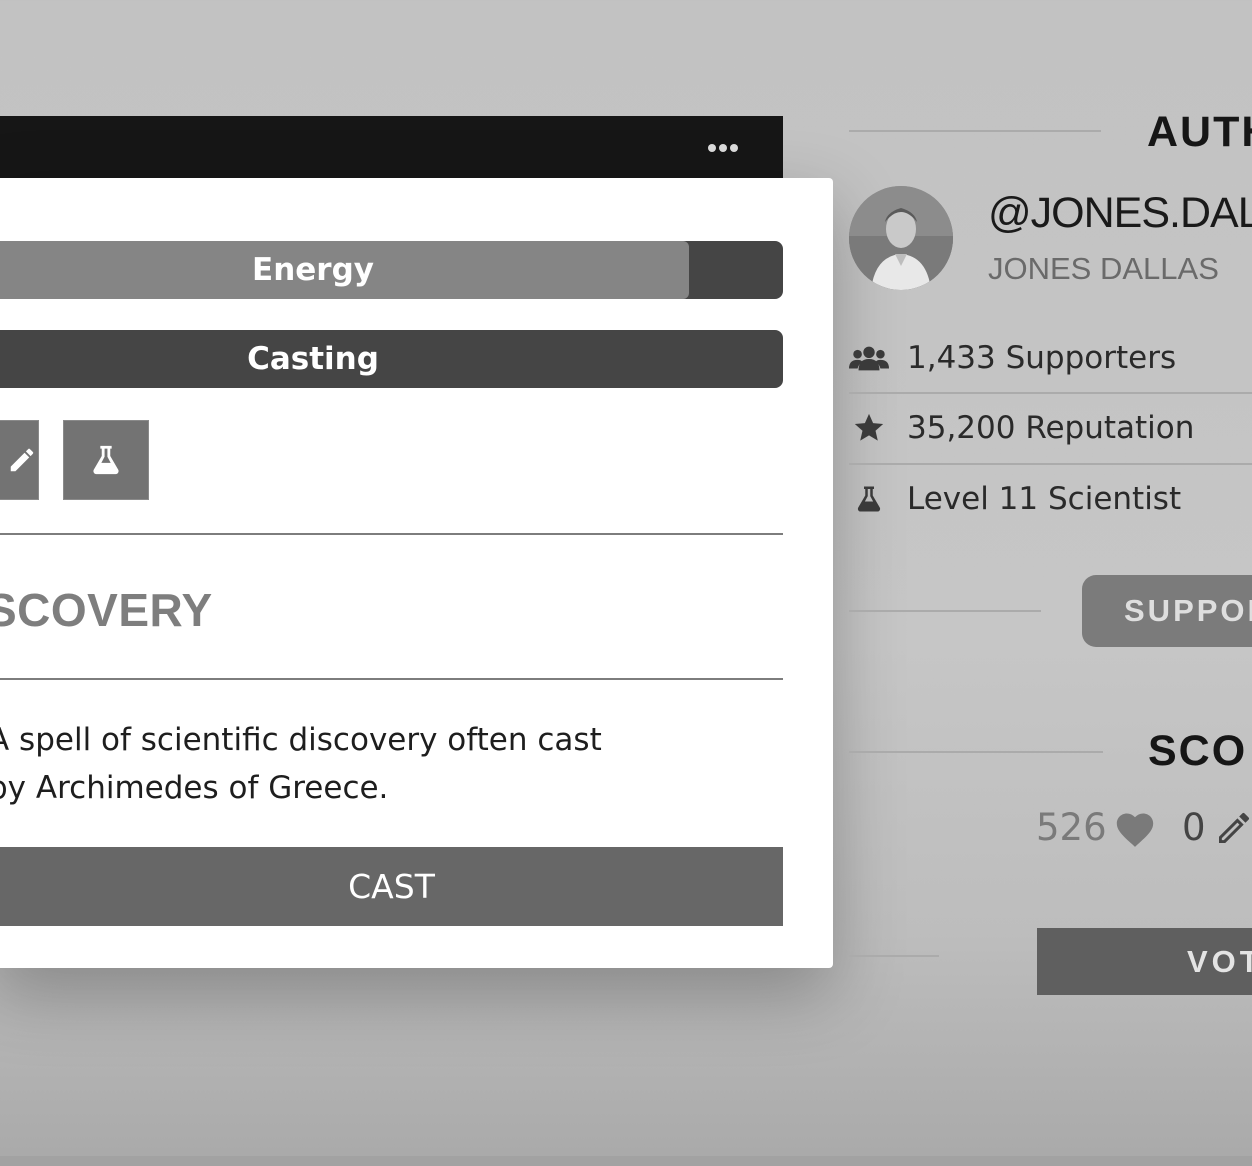  Describe the element at coordinates (1198, 751) in the screenshot. I see `score-section-title: SCO` at that location.